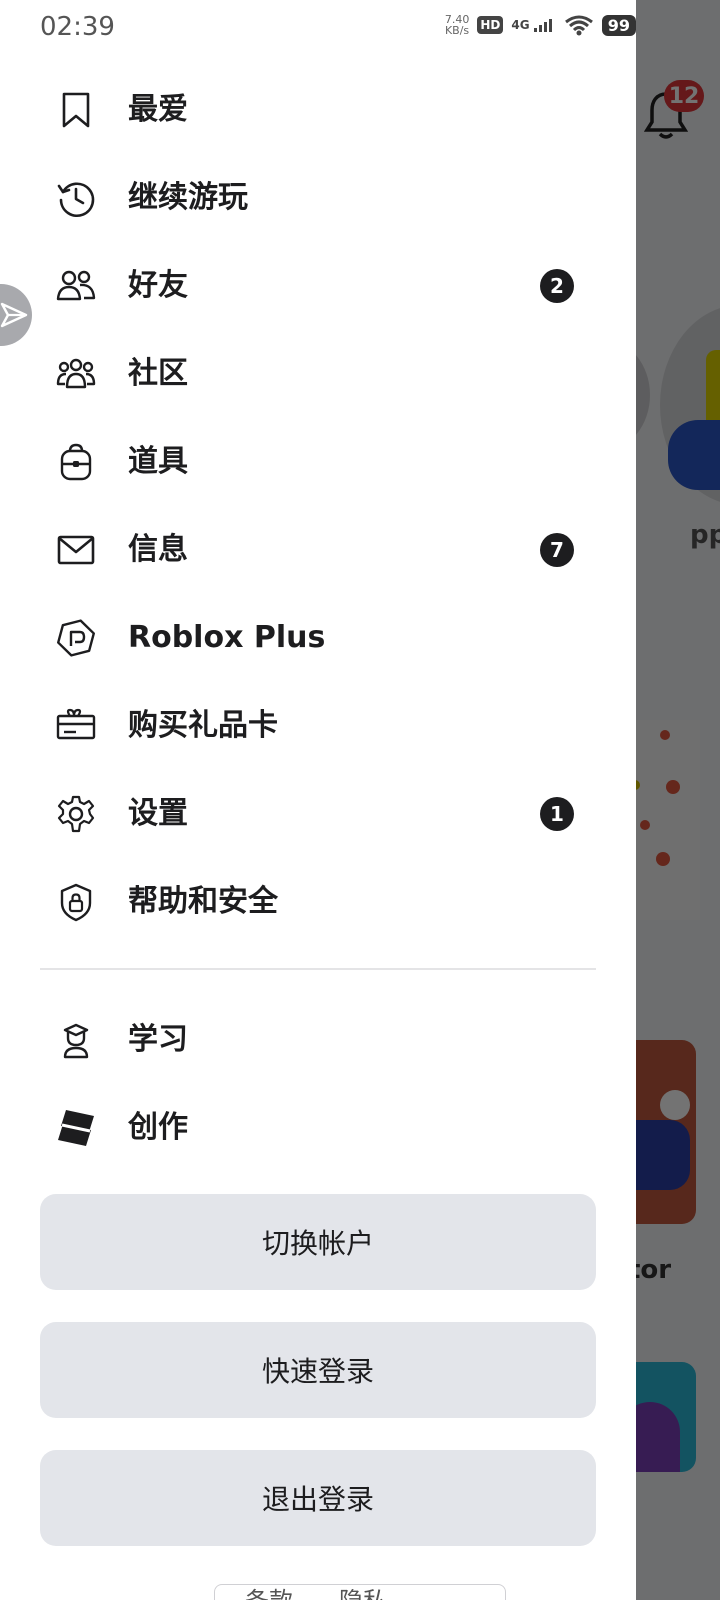  I want to click on menu-item-gift-card: 购买礼品卡, so click(318, 726).